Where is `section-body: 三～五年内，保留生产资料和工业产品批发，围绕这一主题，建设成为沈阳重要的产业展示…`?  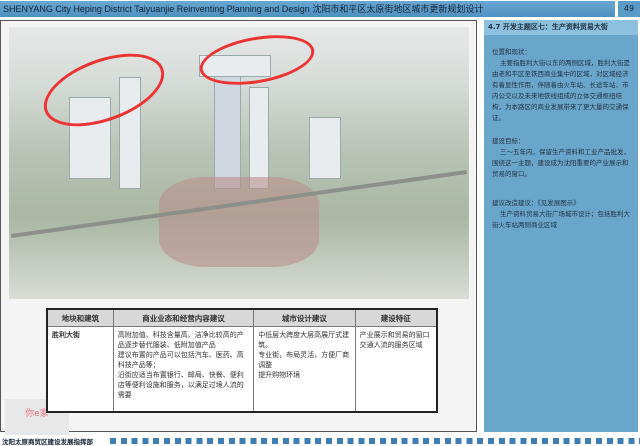 section-body: 三～五年内，保留生产资料和工业产品批发，围绕这一主题，建设成为沈阳重要的产业展示… is located at coordinates (561, 163).